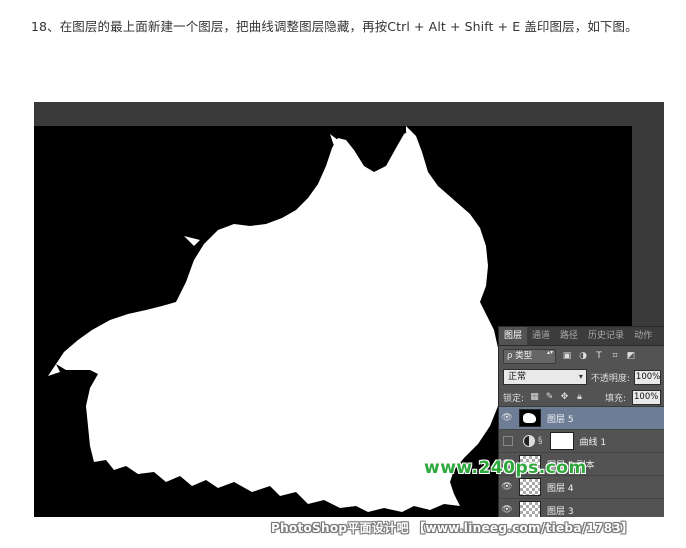 The width and height of the screenshot is (686, 548). What do you see at coordinates (646, 397) in the screenshot?
I see `fill-input: 100%` at bounding box center [646, 397].